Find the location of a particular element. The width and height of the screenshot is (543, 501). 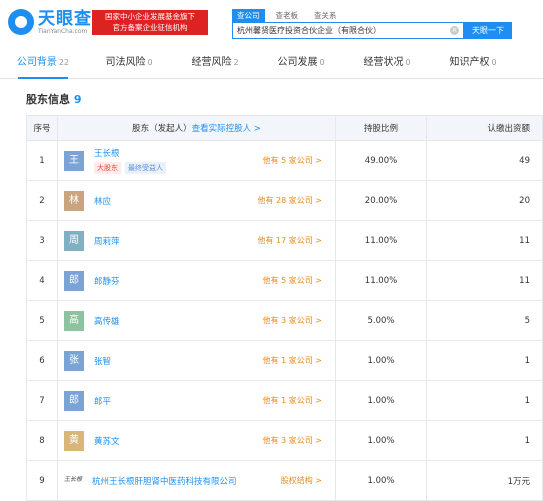

tab-count: 2 is located at coordinates (236, 62).